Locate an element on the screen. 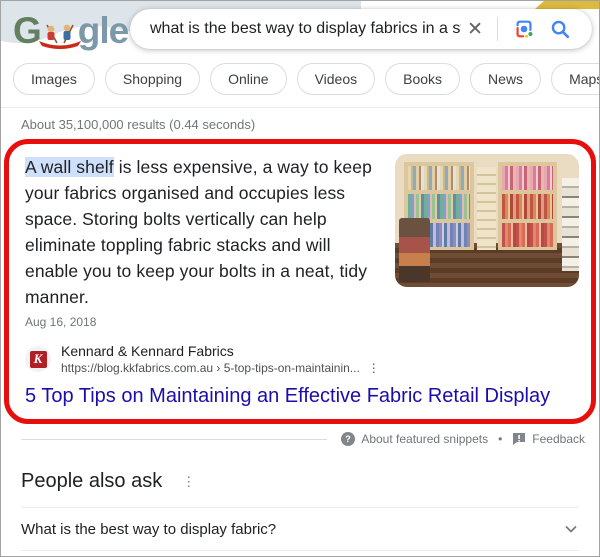 The width and height of the screenshot is (600, 557). tab-images: Images is located at coordinates (54, 79).